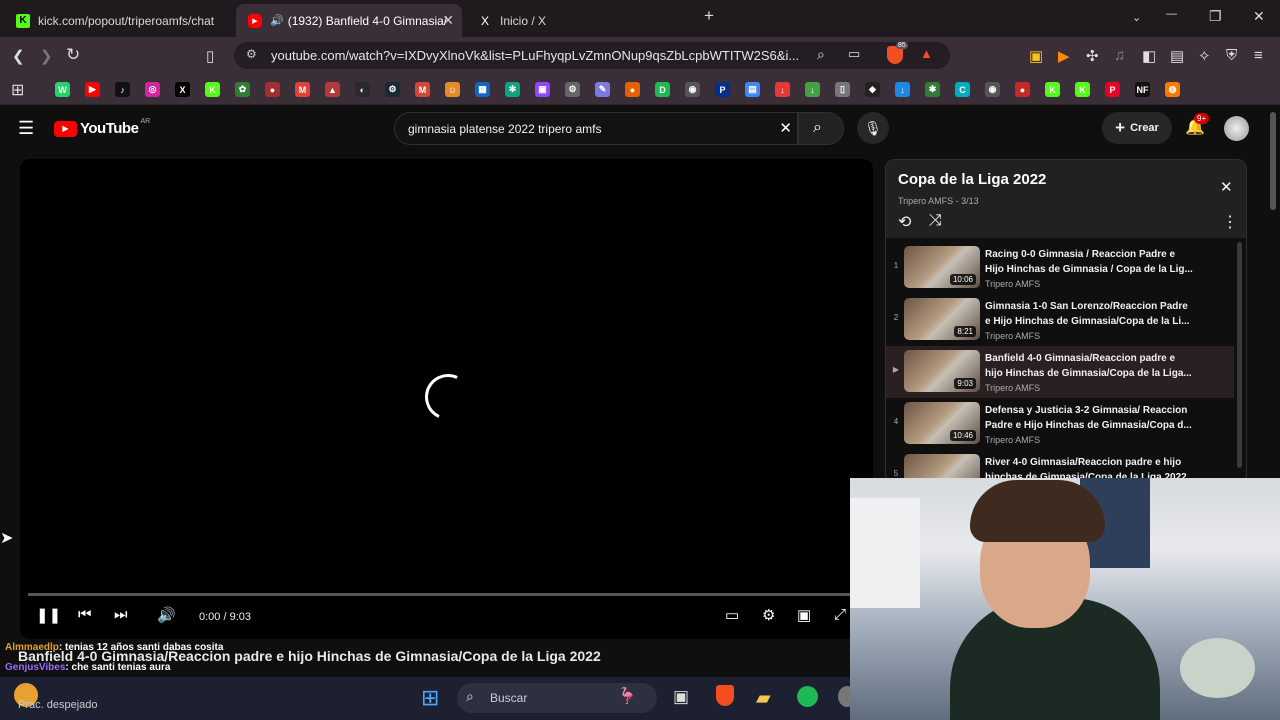  Describe the element at coordinates (1092, 56) in the screenshot. I see `extensions-puzzle-icon: ✣` at that location.